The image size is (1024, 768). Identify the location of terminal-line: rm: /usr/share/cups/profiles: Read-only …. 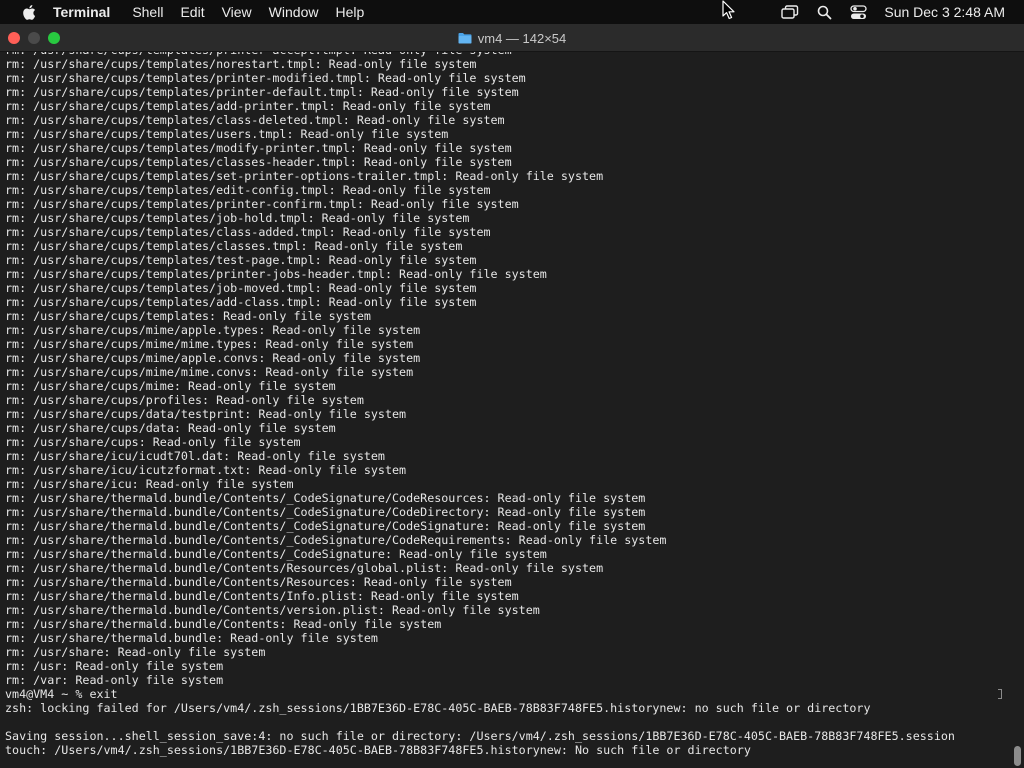
(184, 400).